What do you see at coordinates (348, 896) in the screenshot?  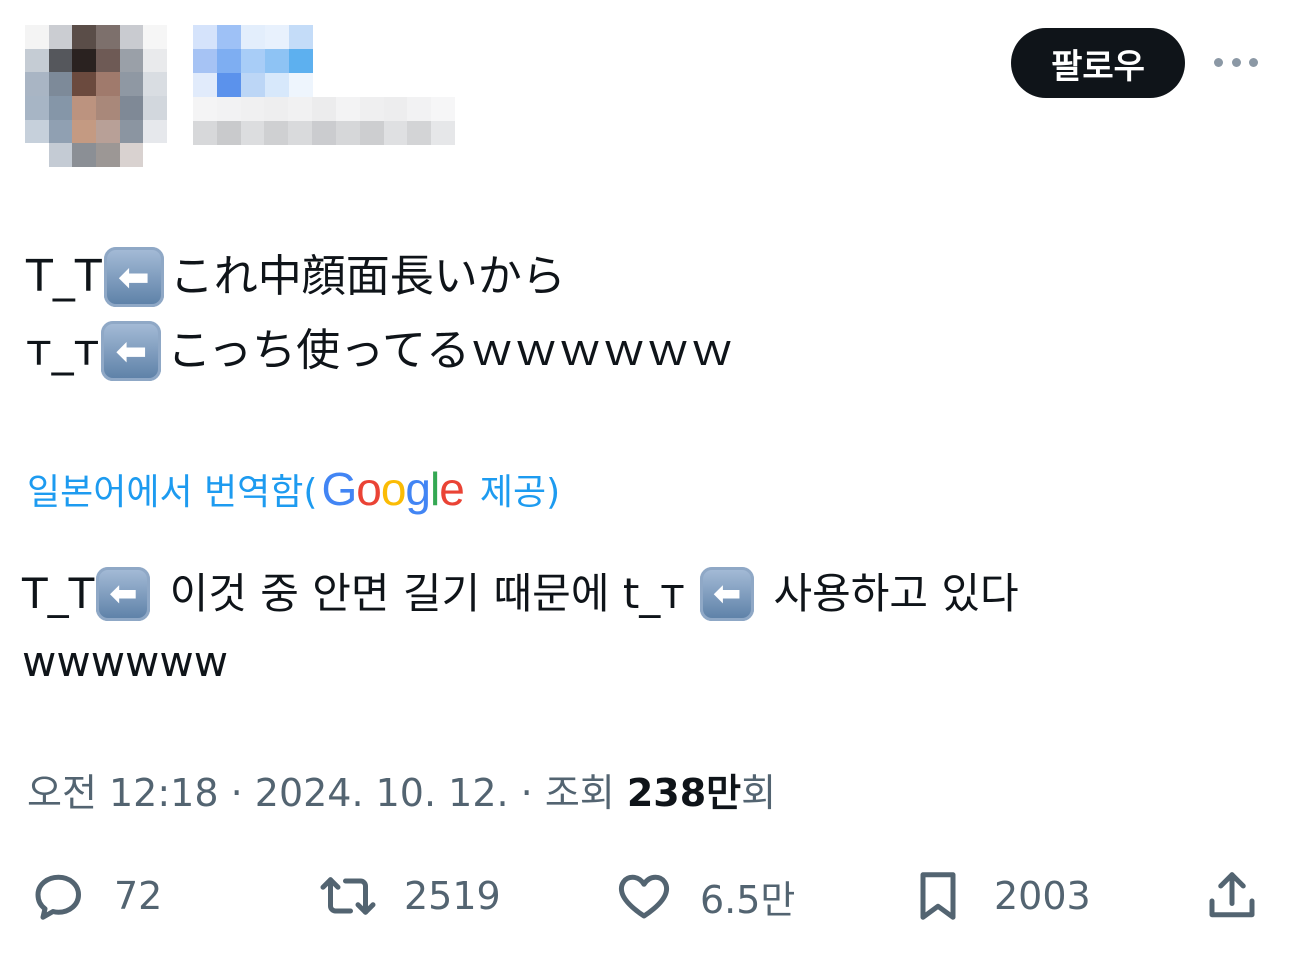 I see `retweet-icon` at bounding box center [348, 896].